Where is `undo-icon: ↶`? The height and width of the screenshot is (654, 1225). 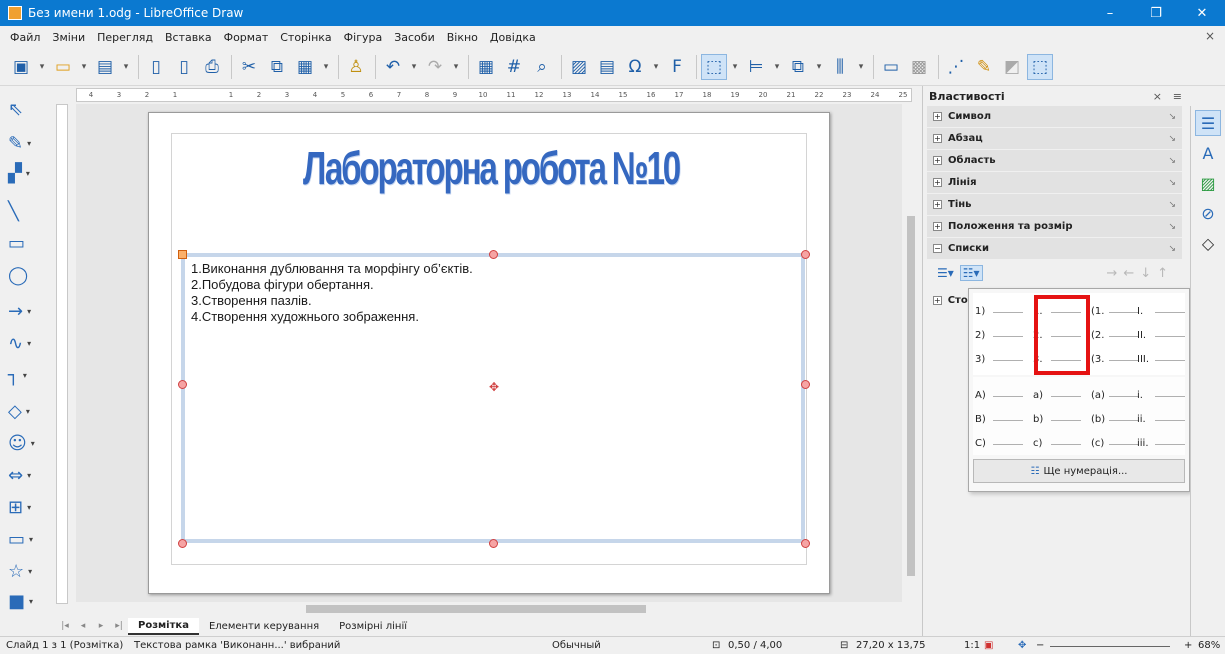 undo-icon: ↶ is located at coordinates (393, 67).